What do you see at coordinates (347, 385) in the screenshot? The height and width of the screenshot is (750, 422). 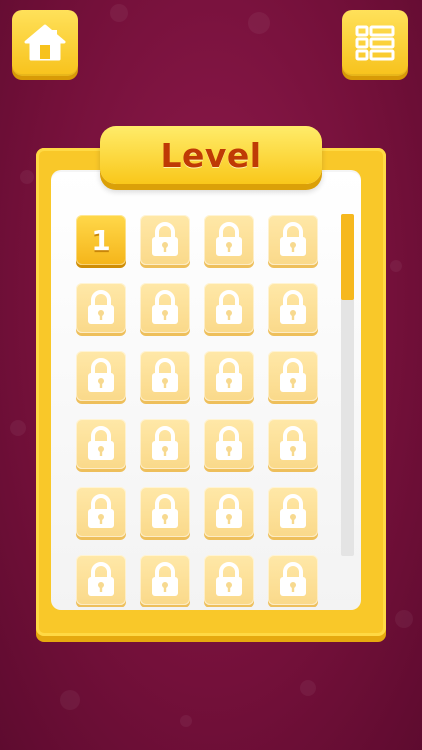 I see `scrollbar` at bounding box center [347, 385].